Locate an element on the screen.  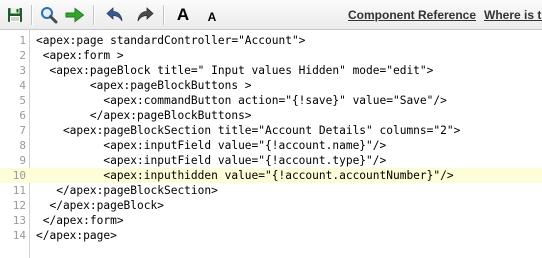
code-line: 11 </apex:pageBlockSection> is located at coordinates (271, 190).